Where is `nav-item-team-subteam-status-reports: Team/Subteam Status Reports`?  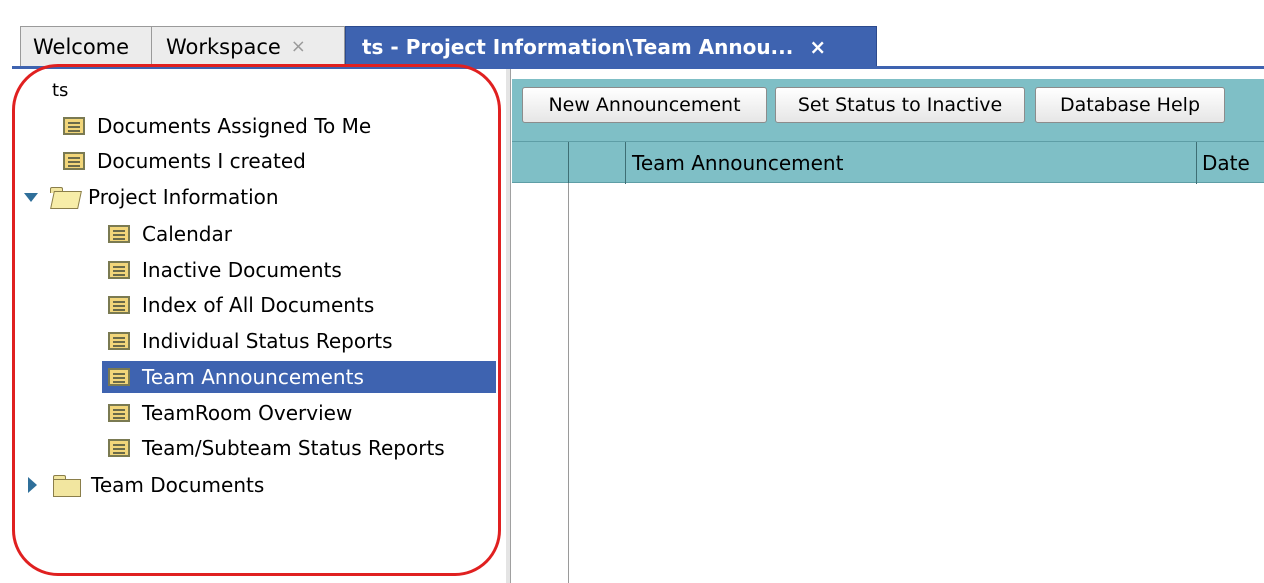
nav-item-team-subteam-status-reports: Team/Subteam Status Reports is located at coordinates (276, 448).